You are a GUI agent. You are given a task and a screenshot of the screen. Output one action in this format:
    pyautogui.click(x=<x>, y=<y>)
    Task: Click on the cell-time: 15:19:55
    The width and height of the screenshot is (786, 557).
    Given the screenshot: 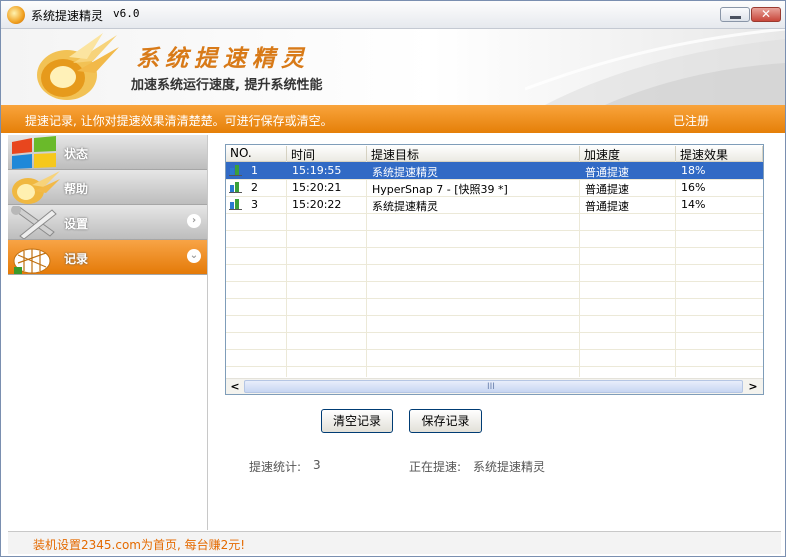 What is the action you would take?
    pyautogui.click(x=317, y=170)
    